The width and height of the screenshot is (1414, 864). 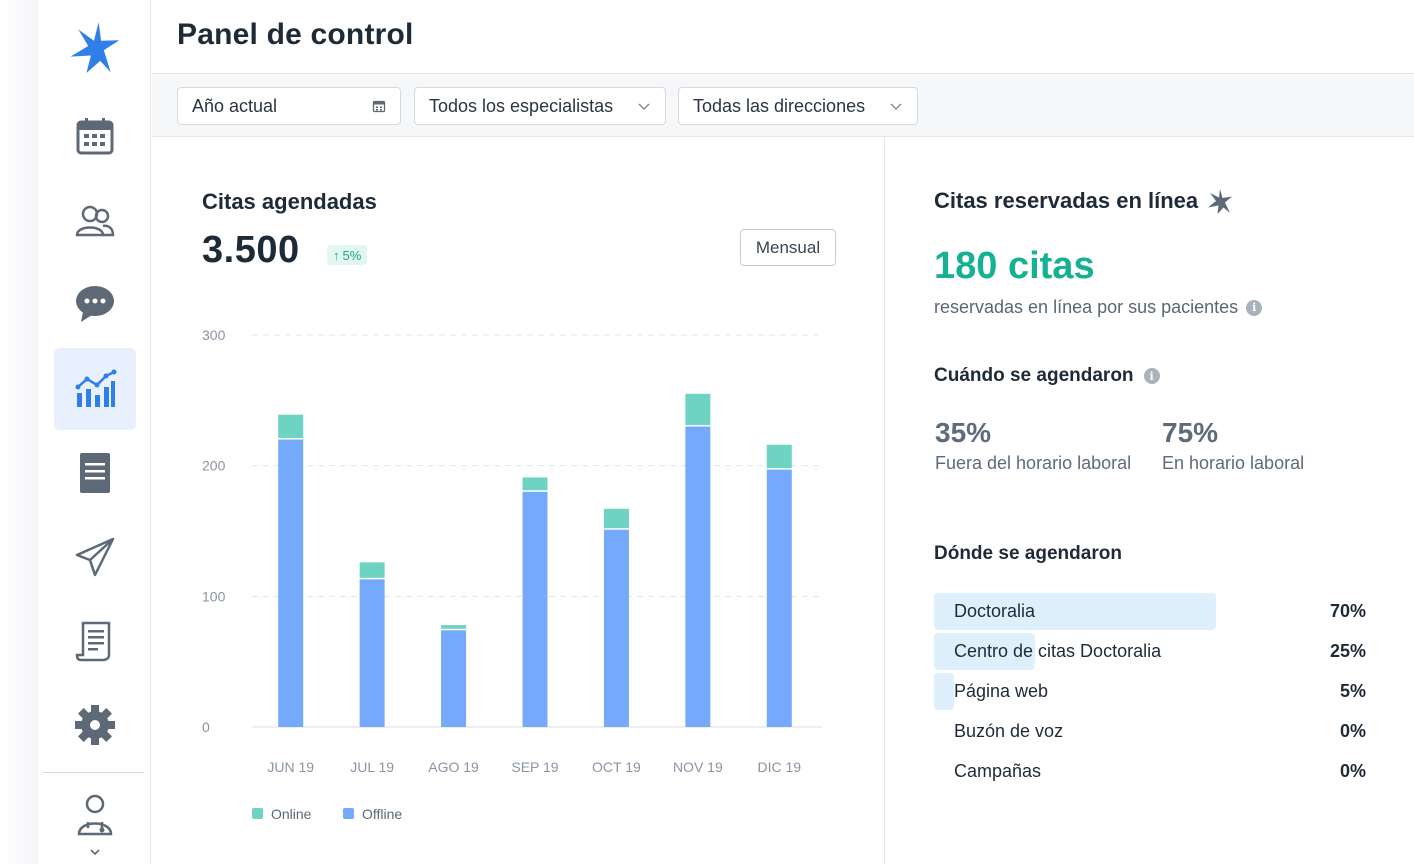 I want to click on x-tick-label: AGO 19, so click(x=453, y=767).